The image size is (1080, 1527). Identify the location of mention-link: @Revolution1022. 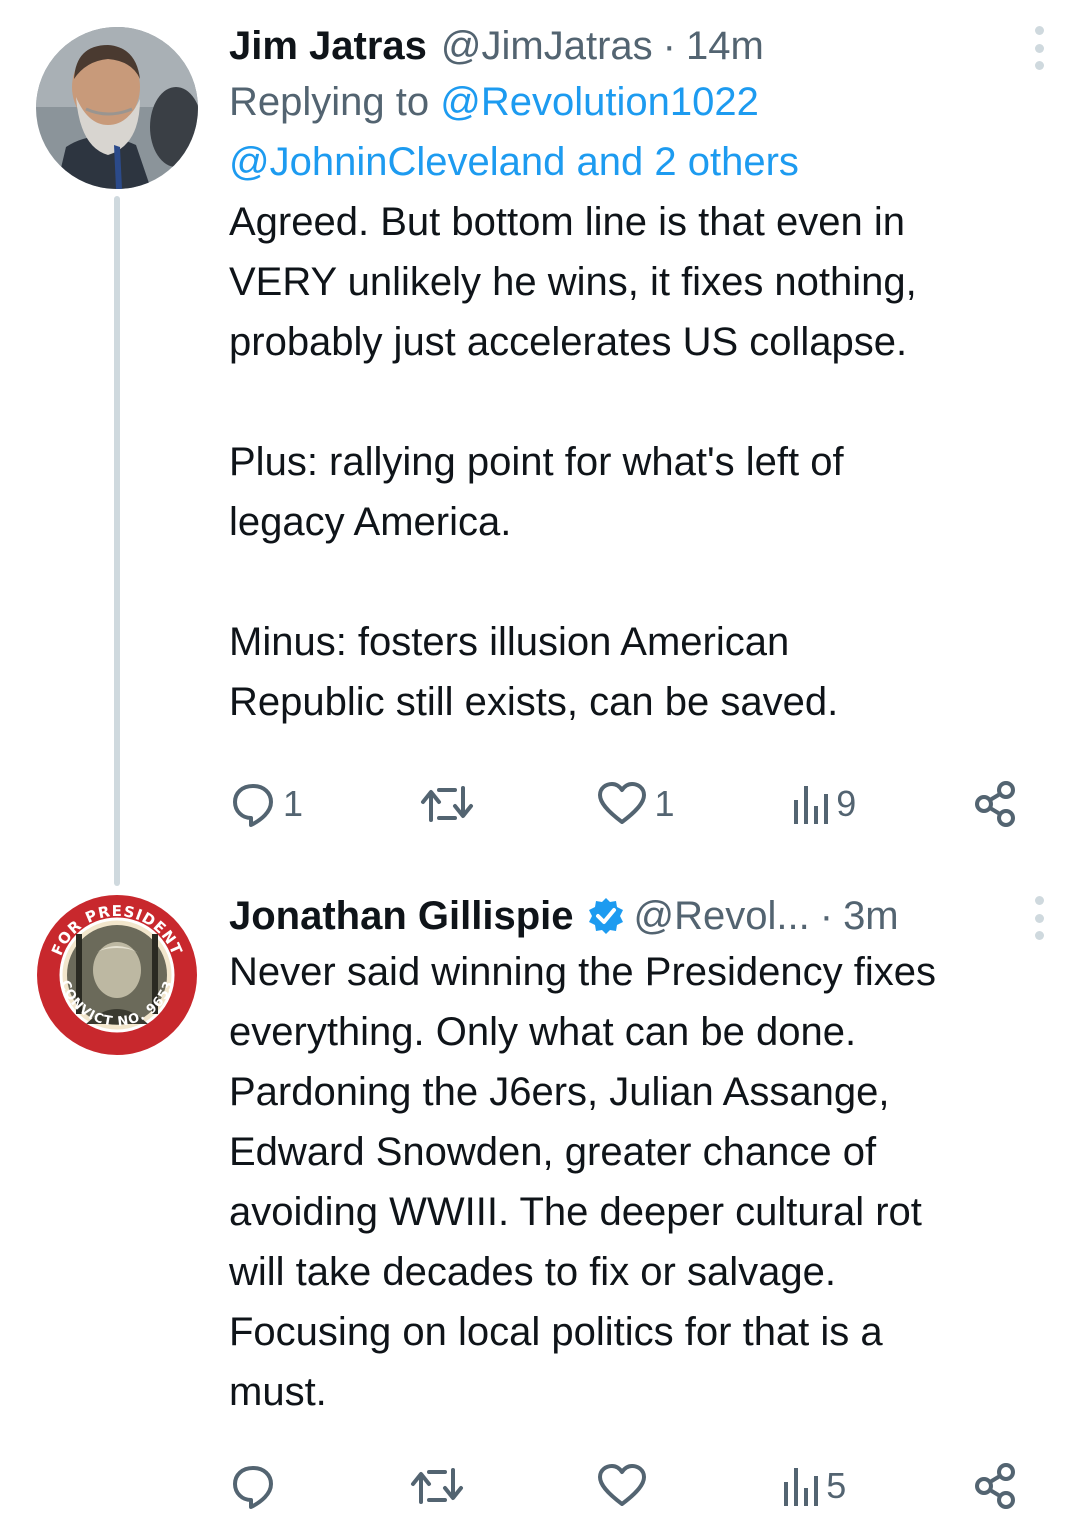
(599, 102).